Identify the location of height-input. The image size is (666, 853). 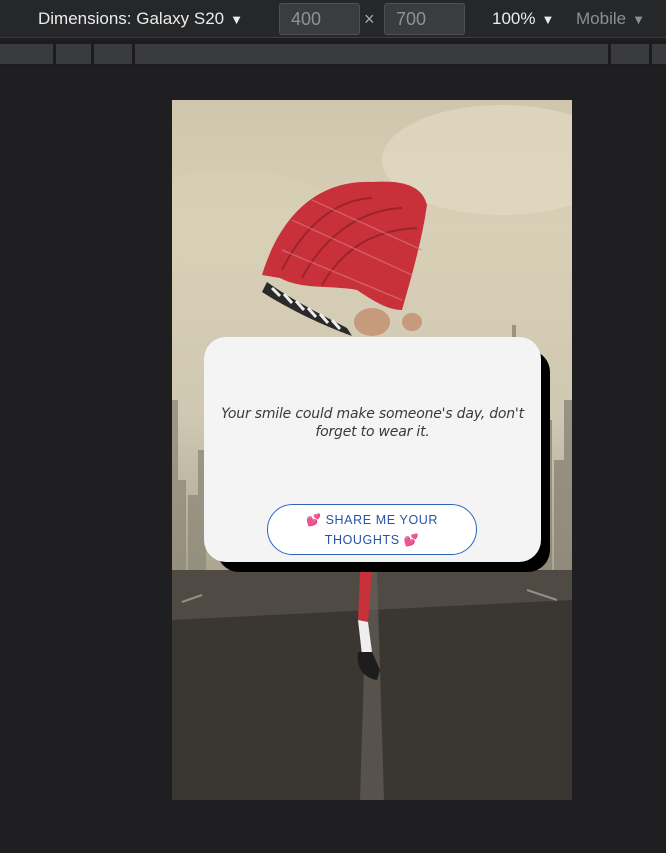
(424, 19).